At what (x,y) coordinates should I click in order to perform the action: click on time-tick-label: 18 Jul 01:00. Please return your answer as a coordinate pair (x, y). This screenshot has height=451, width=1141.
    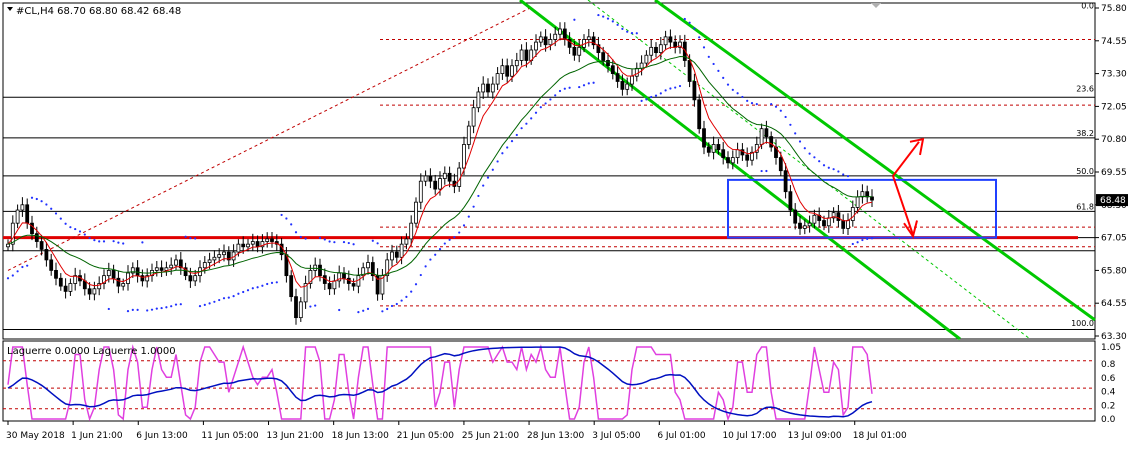
    Looking at the image, I should click on (880, 436).